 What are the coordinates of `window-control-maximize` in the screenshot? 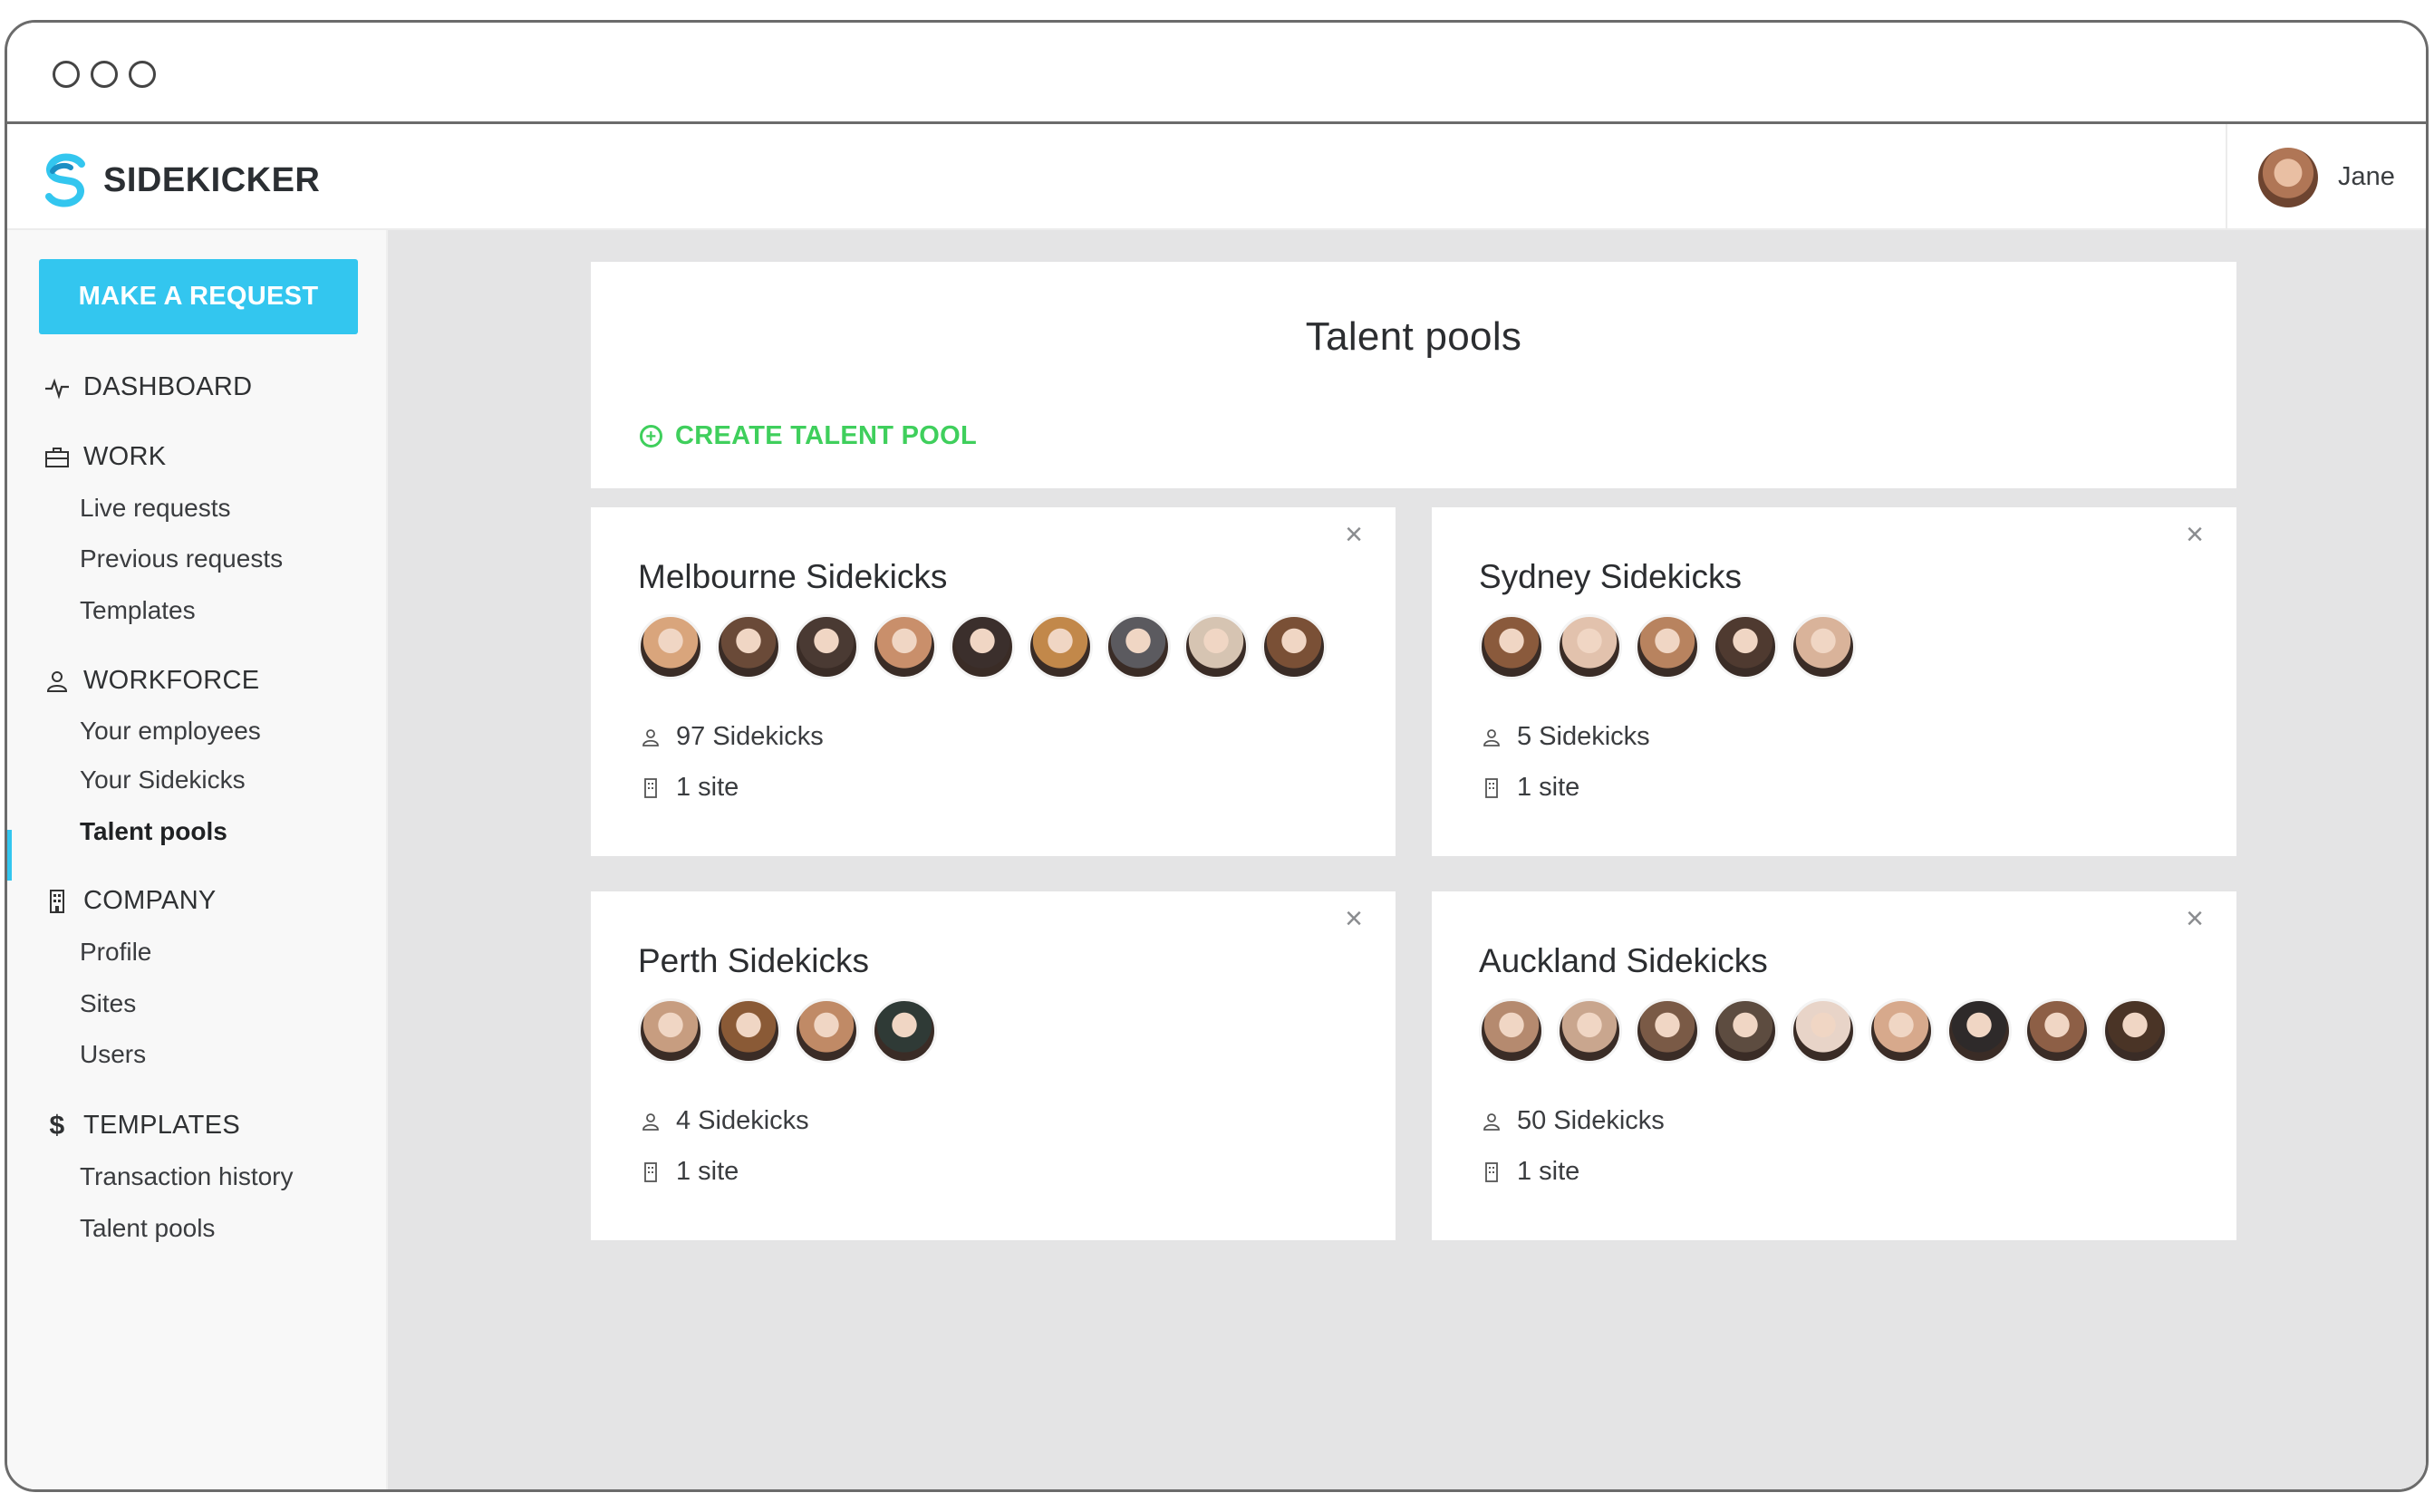 It's located at (142, 74).